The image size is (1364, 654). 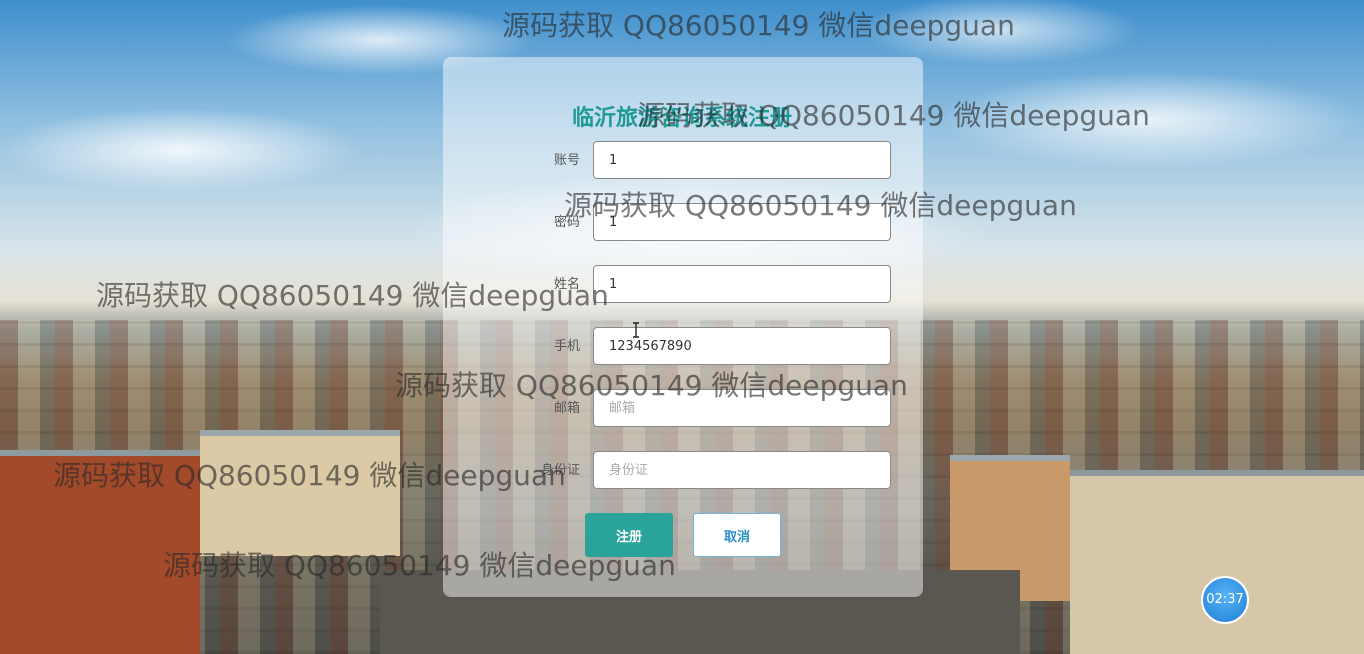 What do you see at coordinates (742, 284) in the screenshot?
I see `name-input` at bounding box center [742, 284].